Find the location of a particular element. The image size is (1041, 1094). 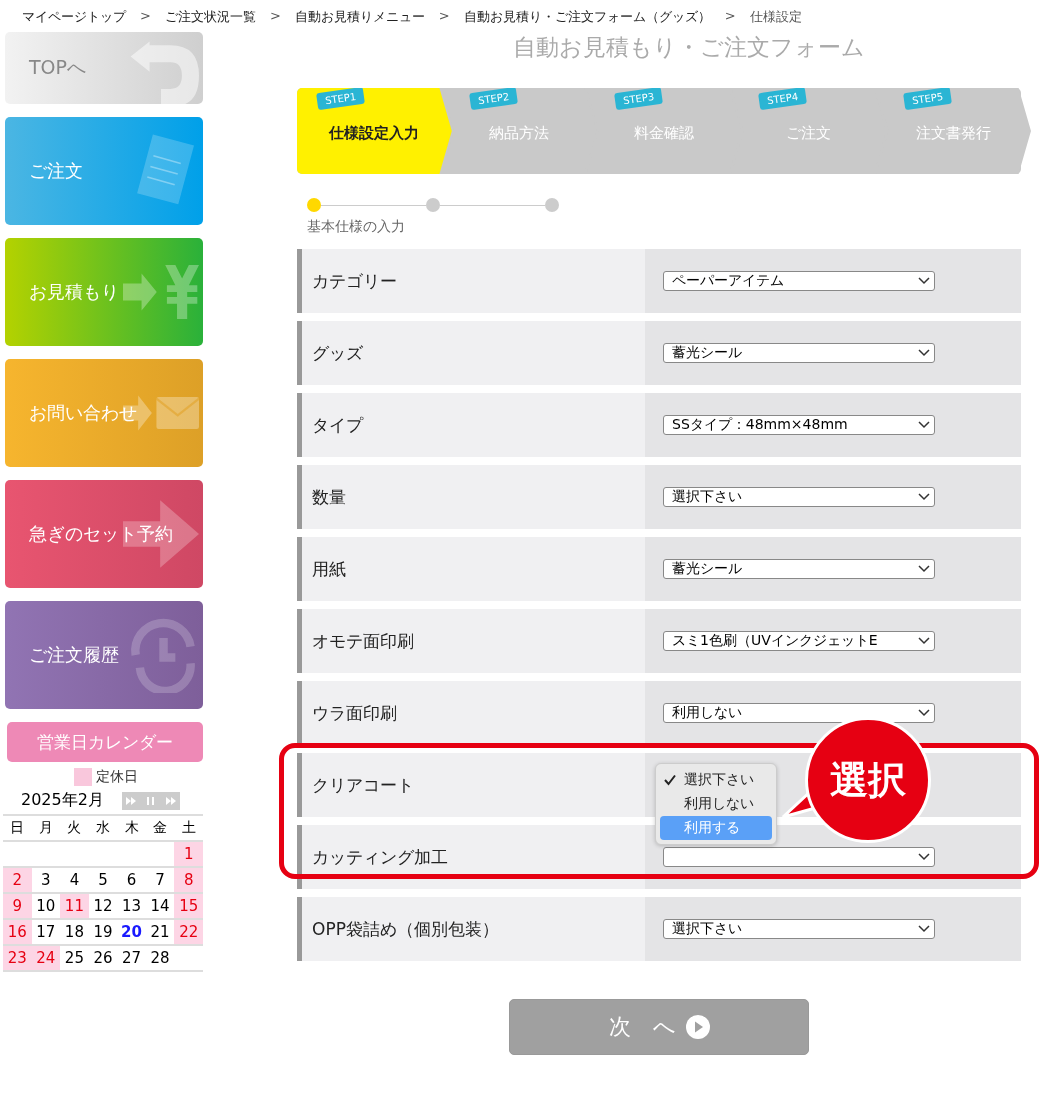

calendar-day: 13 is located at coordinates (131, 906).